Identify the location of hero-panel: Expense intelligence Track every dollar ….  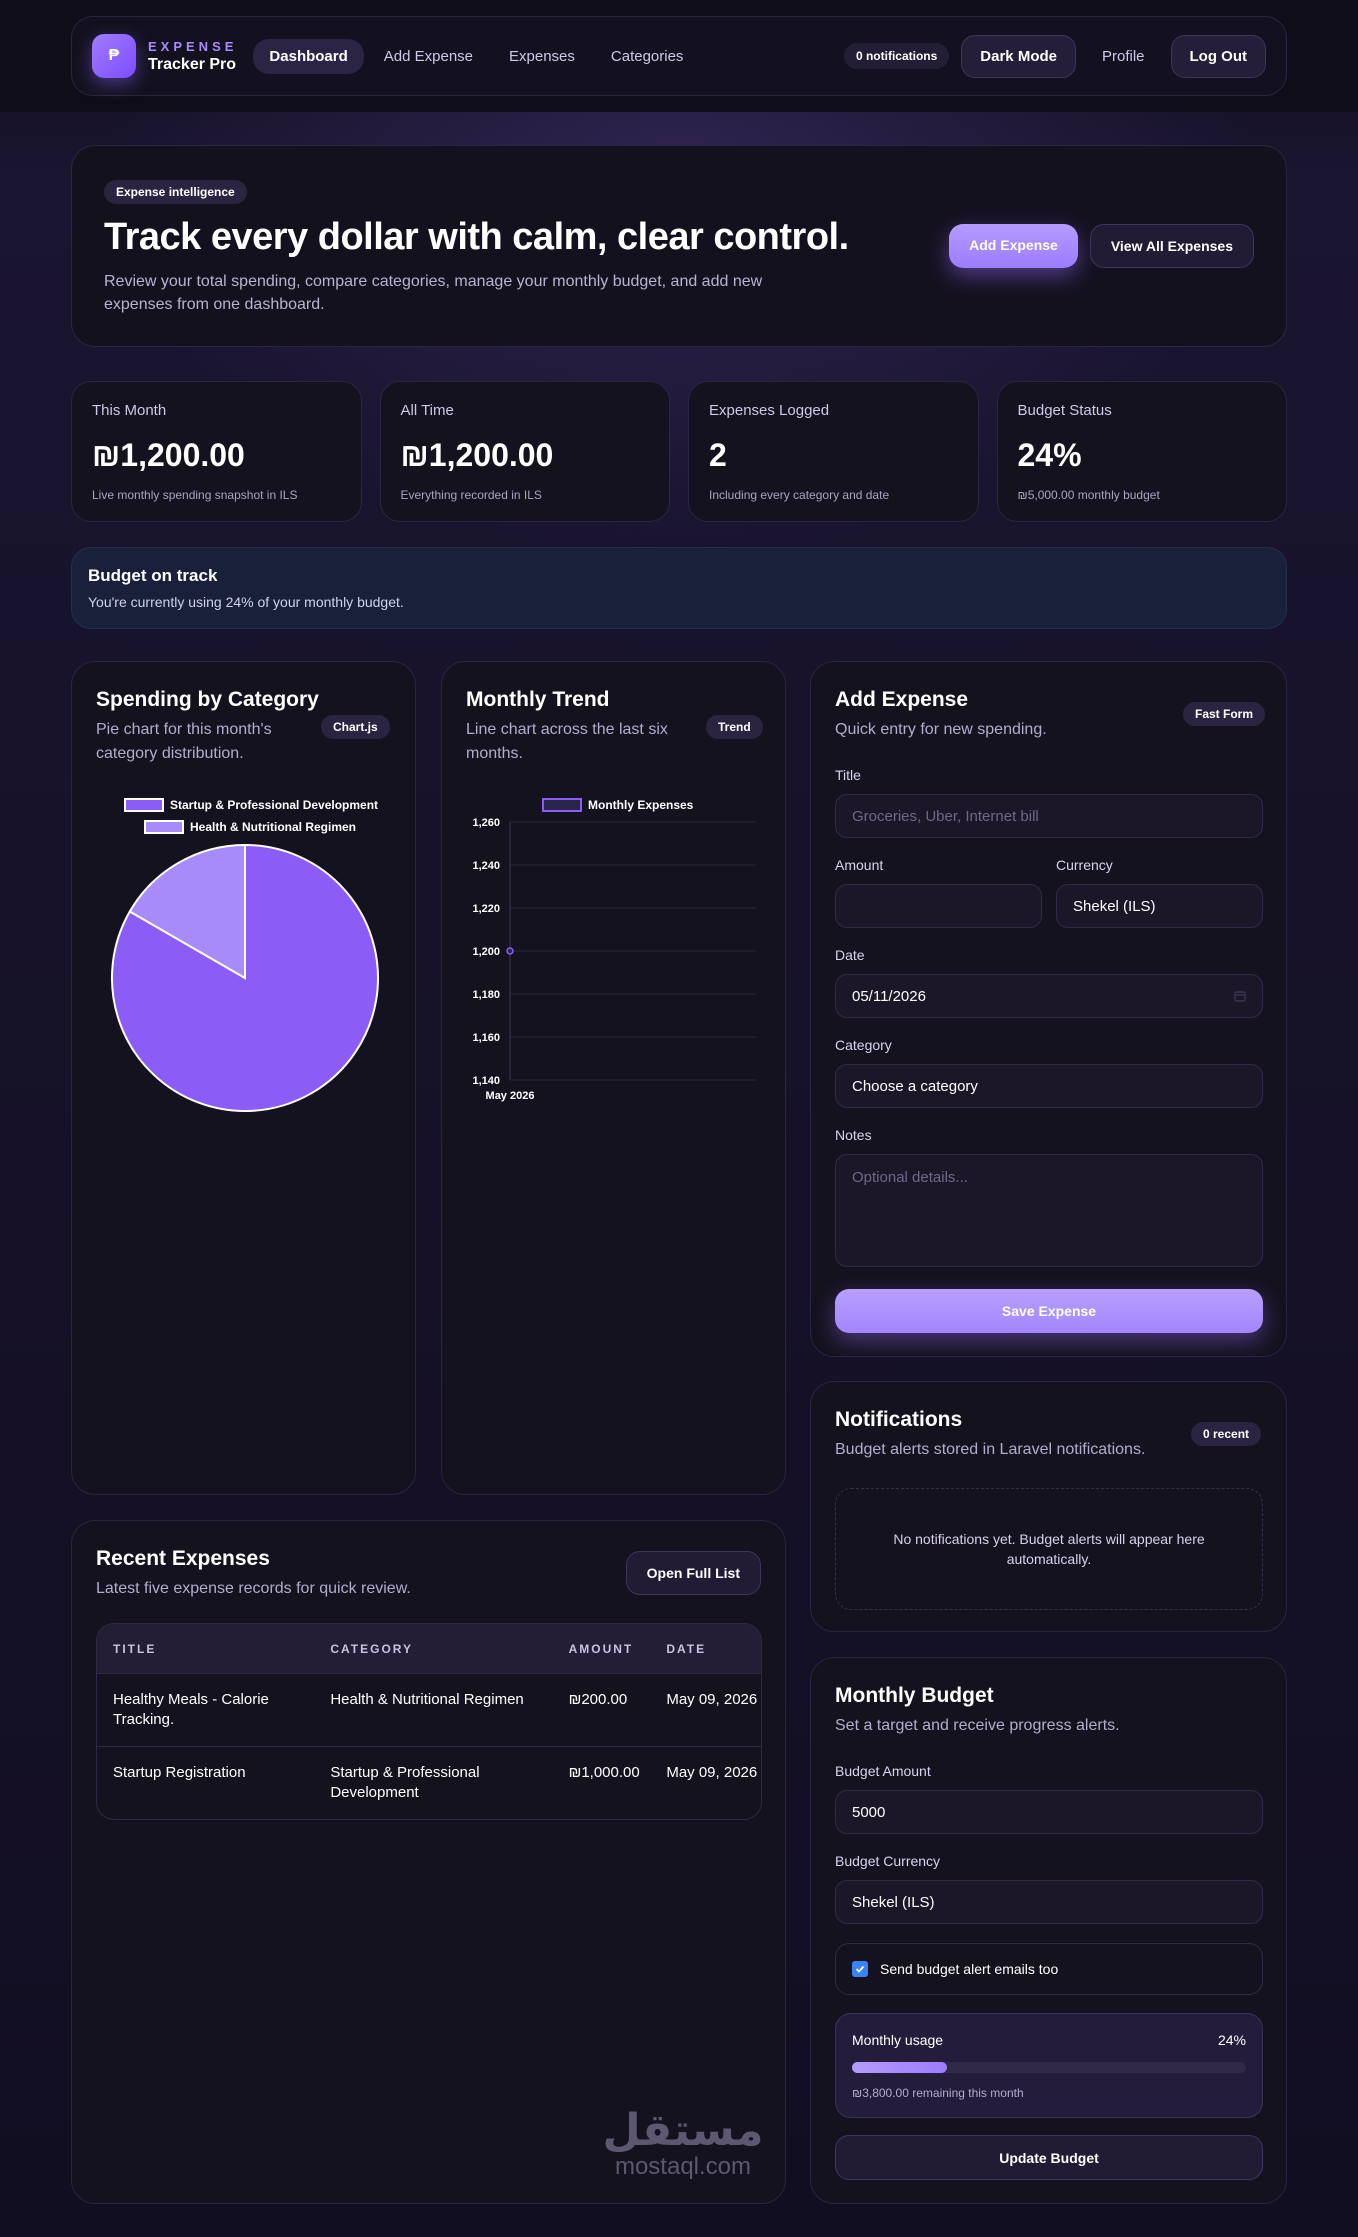
(679, 246).